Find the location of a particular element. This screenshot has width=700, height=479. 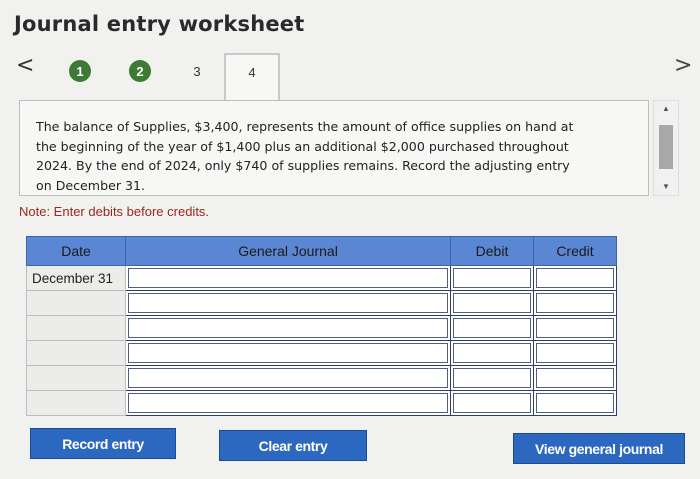

table-header-row: Date General Journal Debit Credit is located at coordinates (321, 251).